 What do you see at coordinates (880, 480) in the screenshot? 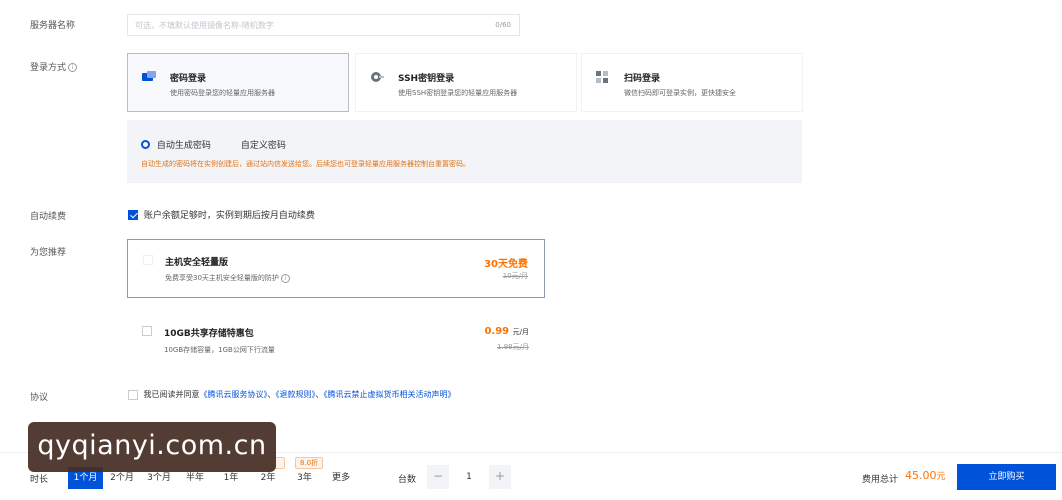
I see `total-label: 费用总计` at bounding box center [880, 480].